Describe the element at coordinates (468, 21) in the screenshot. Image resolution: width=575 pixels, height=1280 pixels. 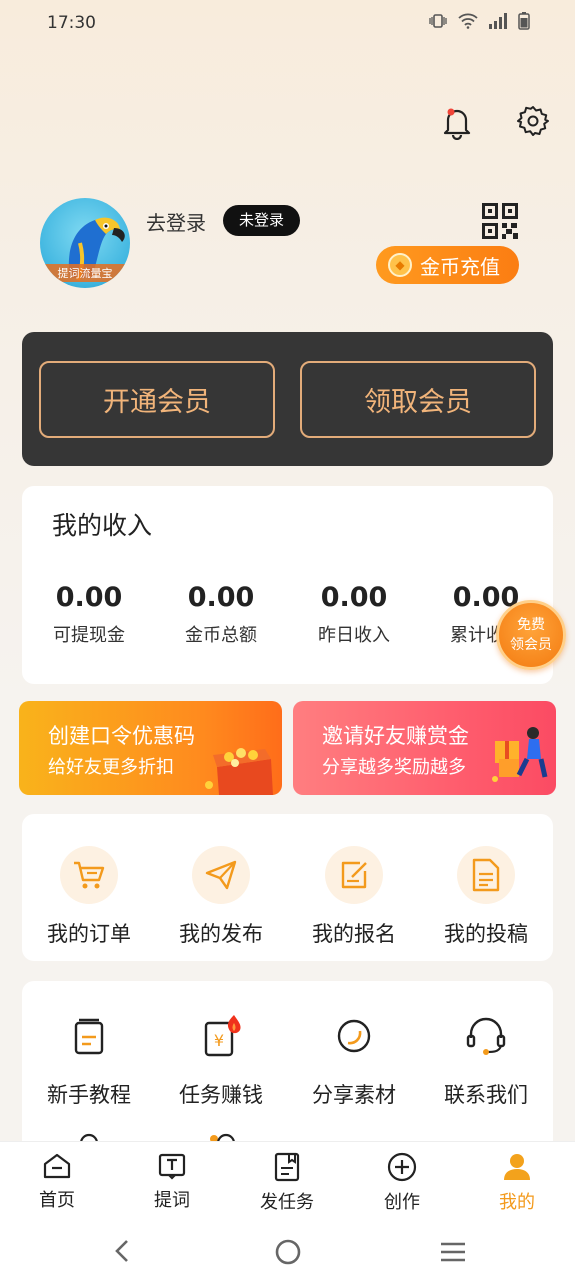
I see `wifi-icon` at that location.